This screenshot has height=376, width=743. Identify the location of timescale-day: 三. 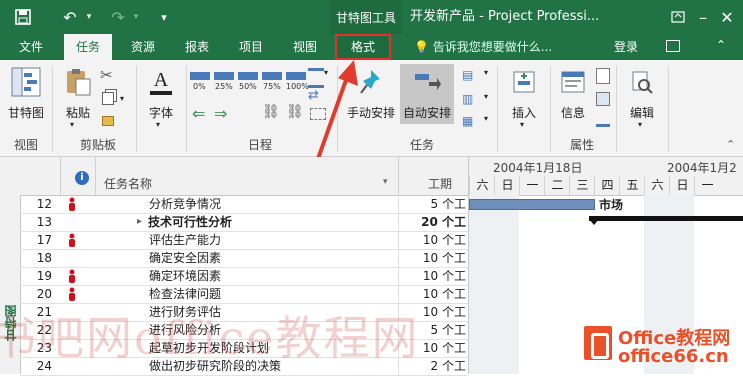
(582, 185).